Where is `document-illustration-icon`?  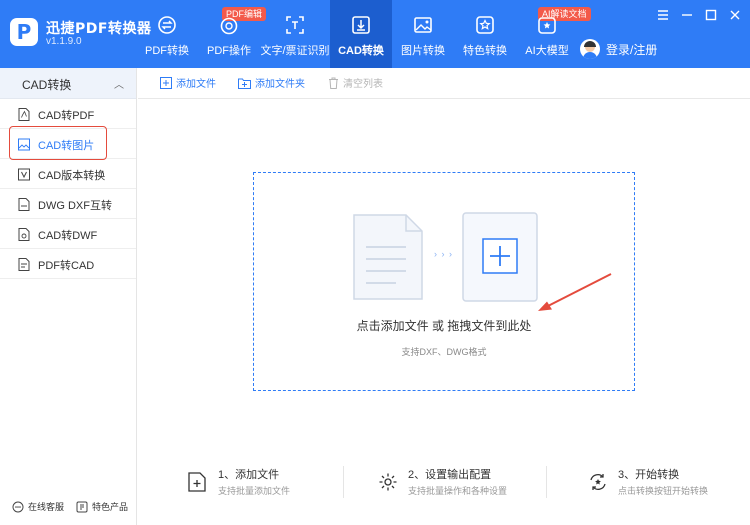
document-illustration-icon is located at coordinates (388, 257).